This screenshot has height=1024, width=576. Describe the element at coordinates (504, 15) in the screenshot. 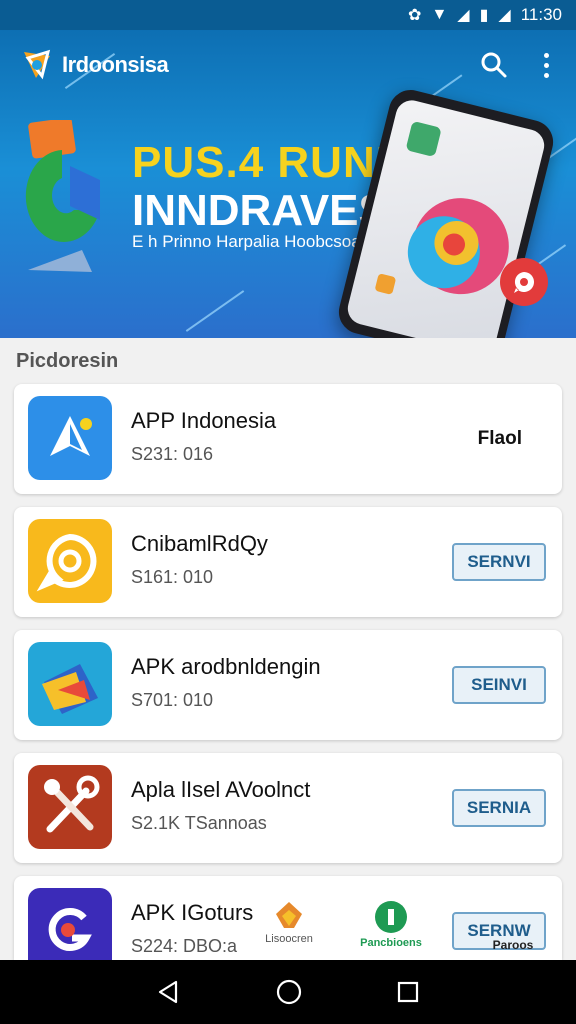

I see `signal-icon-2: ◢` at that location.